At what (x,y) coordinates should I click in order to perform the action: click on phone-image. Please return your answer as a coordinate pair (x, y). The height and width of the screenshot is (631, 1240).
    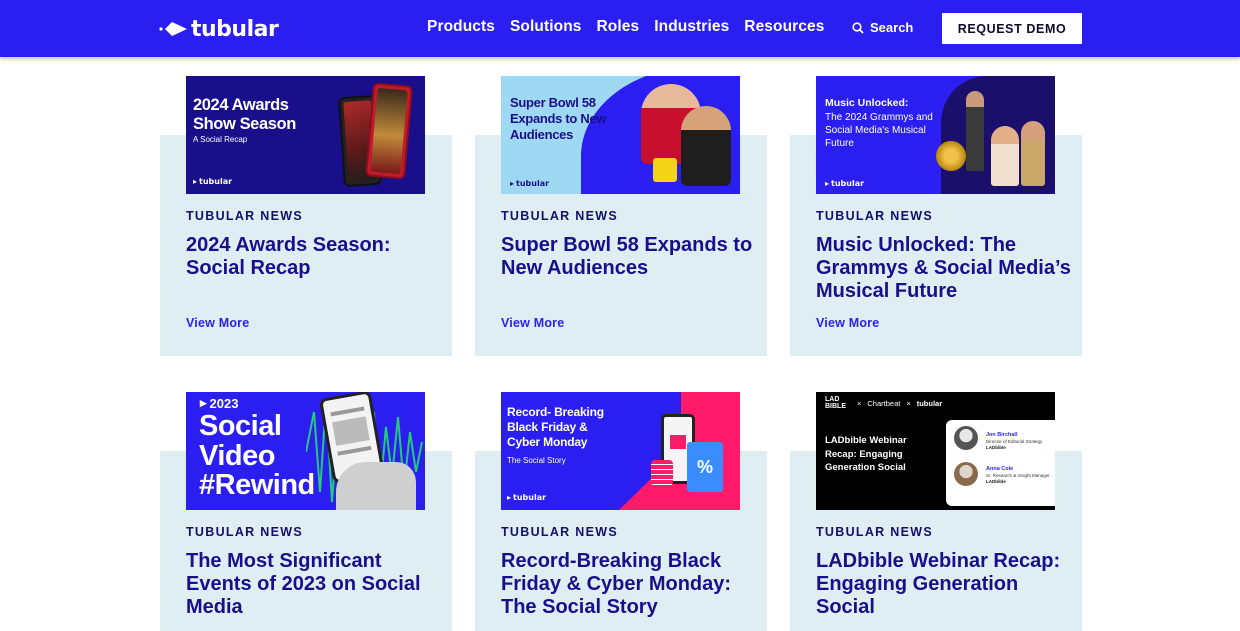
    Looking at the image, I should click on (389, 131).